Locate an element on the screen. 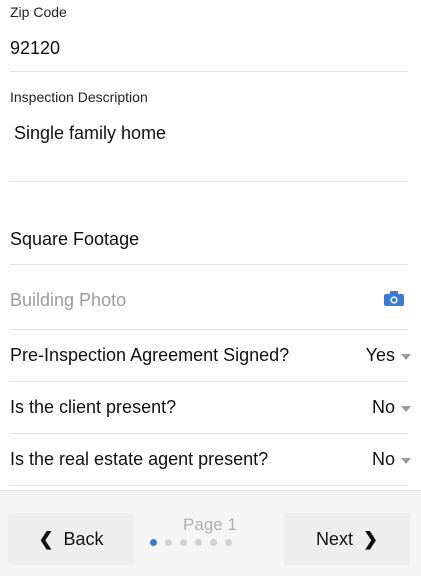 Image resolution: width=421 pixels, height=576 pixels. page-label: Page 1 is located at coordinates (210, 524).